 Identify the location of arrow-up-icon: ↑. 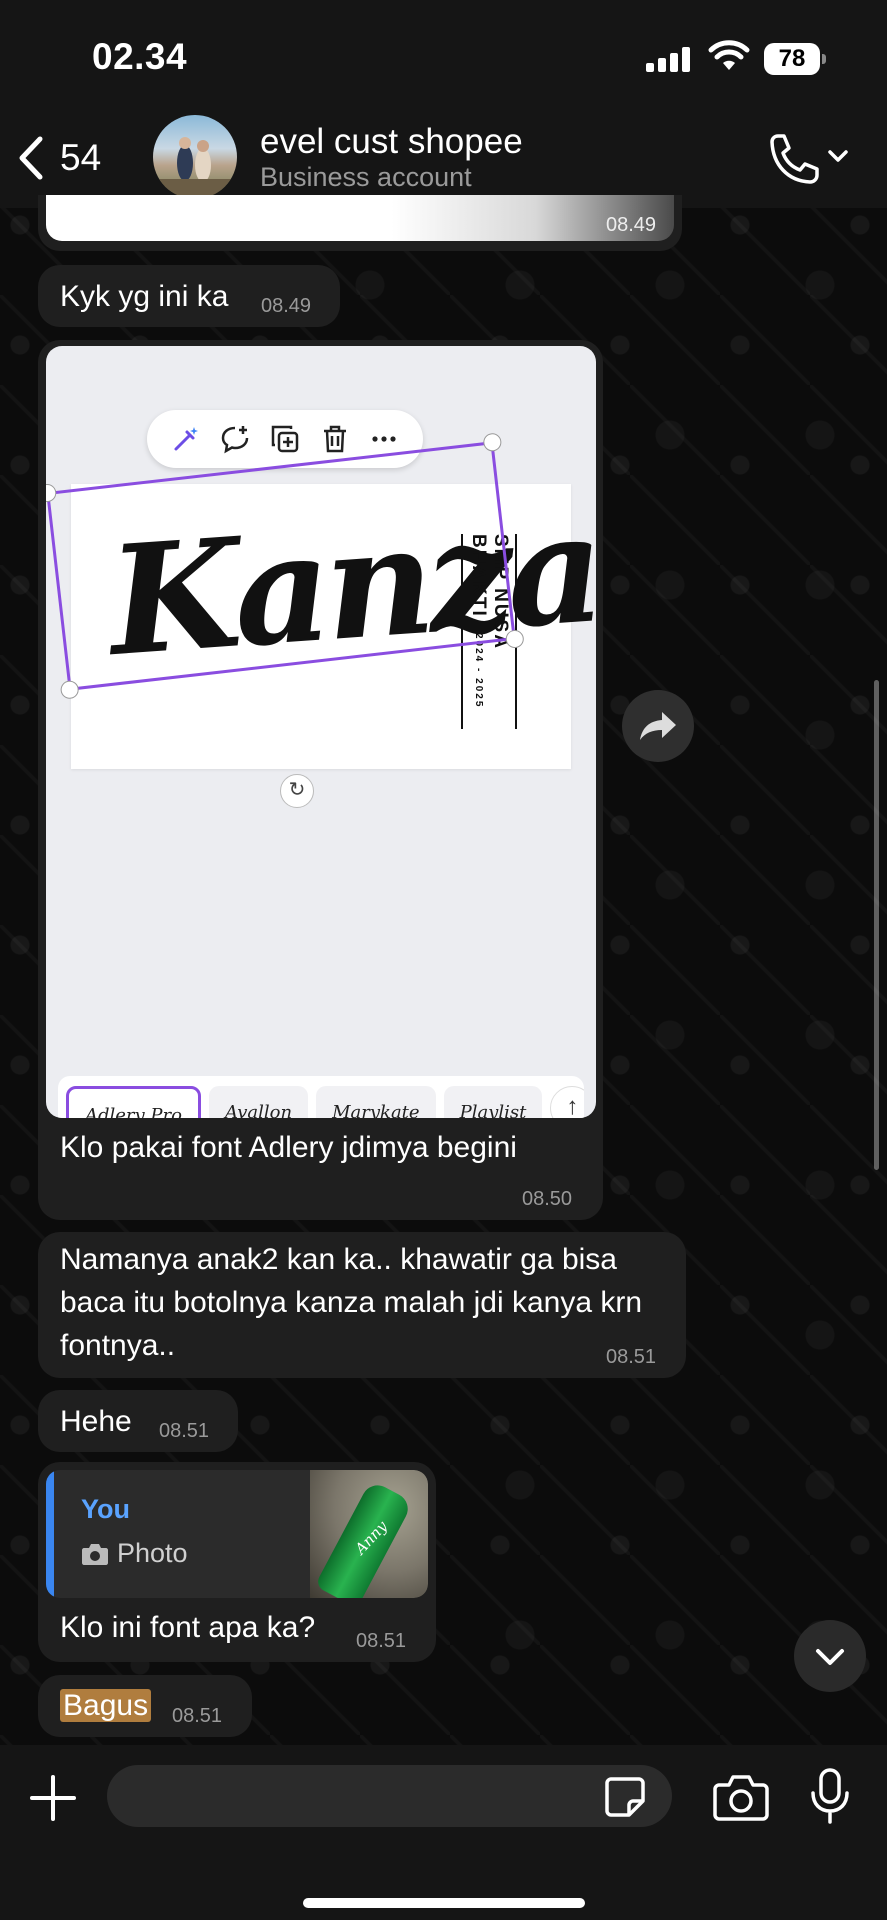
(567, 1102).